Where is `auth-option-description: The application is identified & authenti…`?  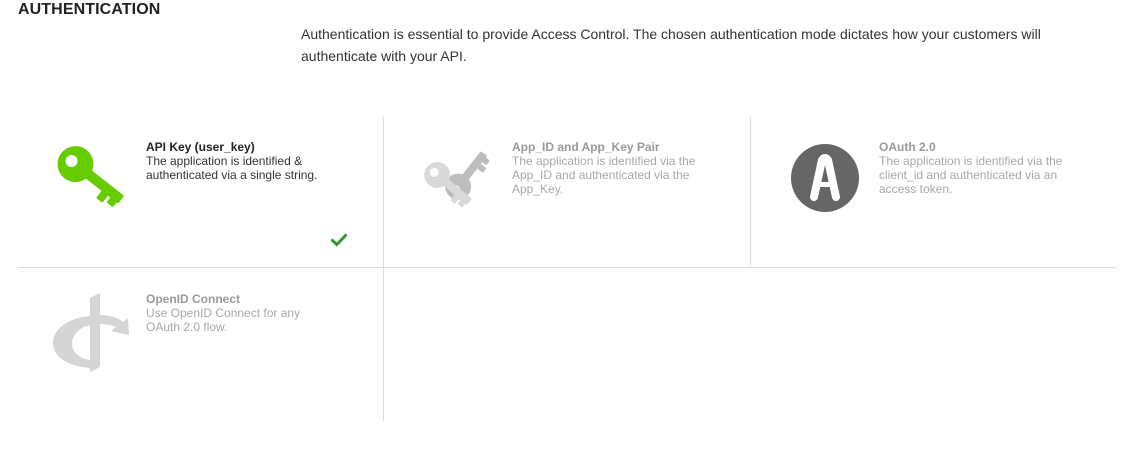
auth-option-description: The application is identified & authenti… is located at coordinates (232, 168).